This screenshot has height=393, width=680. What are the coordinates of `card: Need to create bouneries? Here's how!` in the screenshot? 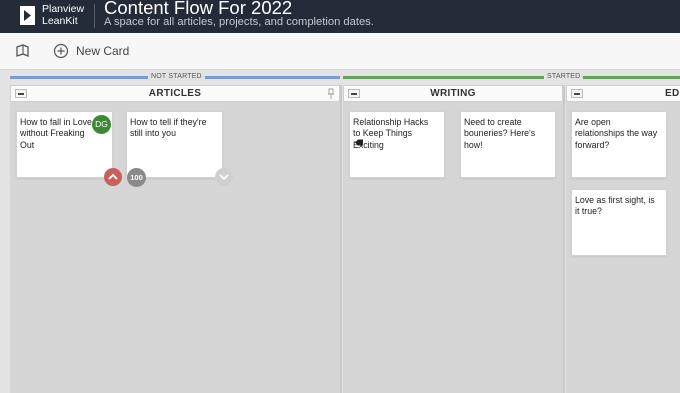 It's located at (508, 144).